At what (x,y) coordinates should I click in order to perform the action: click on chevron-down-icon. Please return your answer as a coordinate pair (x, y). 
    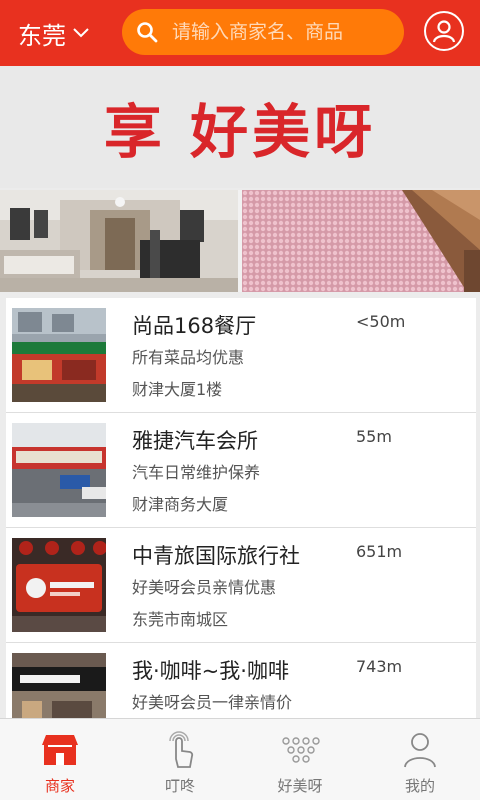
    Looking at the image, I should click on (81, 33).